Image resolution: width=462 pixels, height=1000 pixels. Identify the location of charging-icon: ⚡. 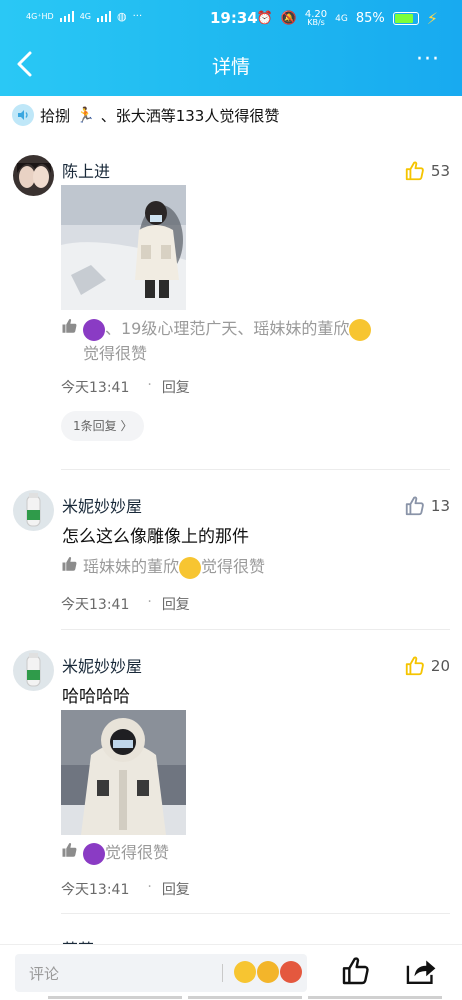
(432, 18).